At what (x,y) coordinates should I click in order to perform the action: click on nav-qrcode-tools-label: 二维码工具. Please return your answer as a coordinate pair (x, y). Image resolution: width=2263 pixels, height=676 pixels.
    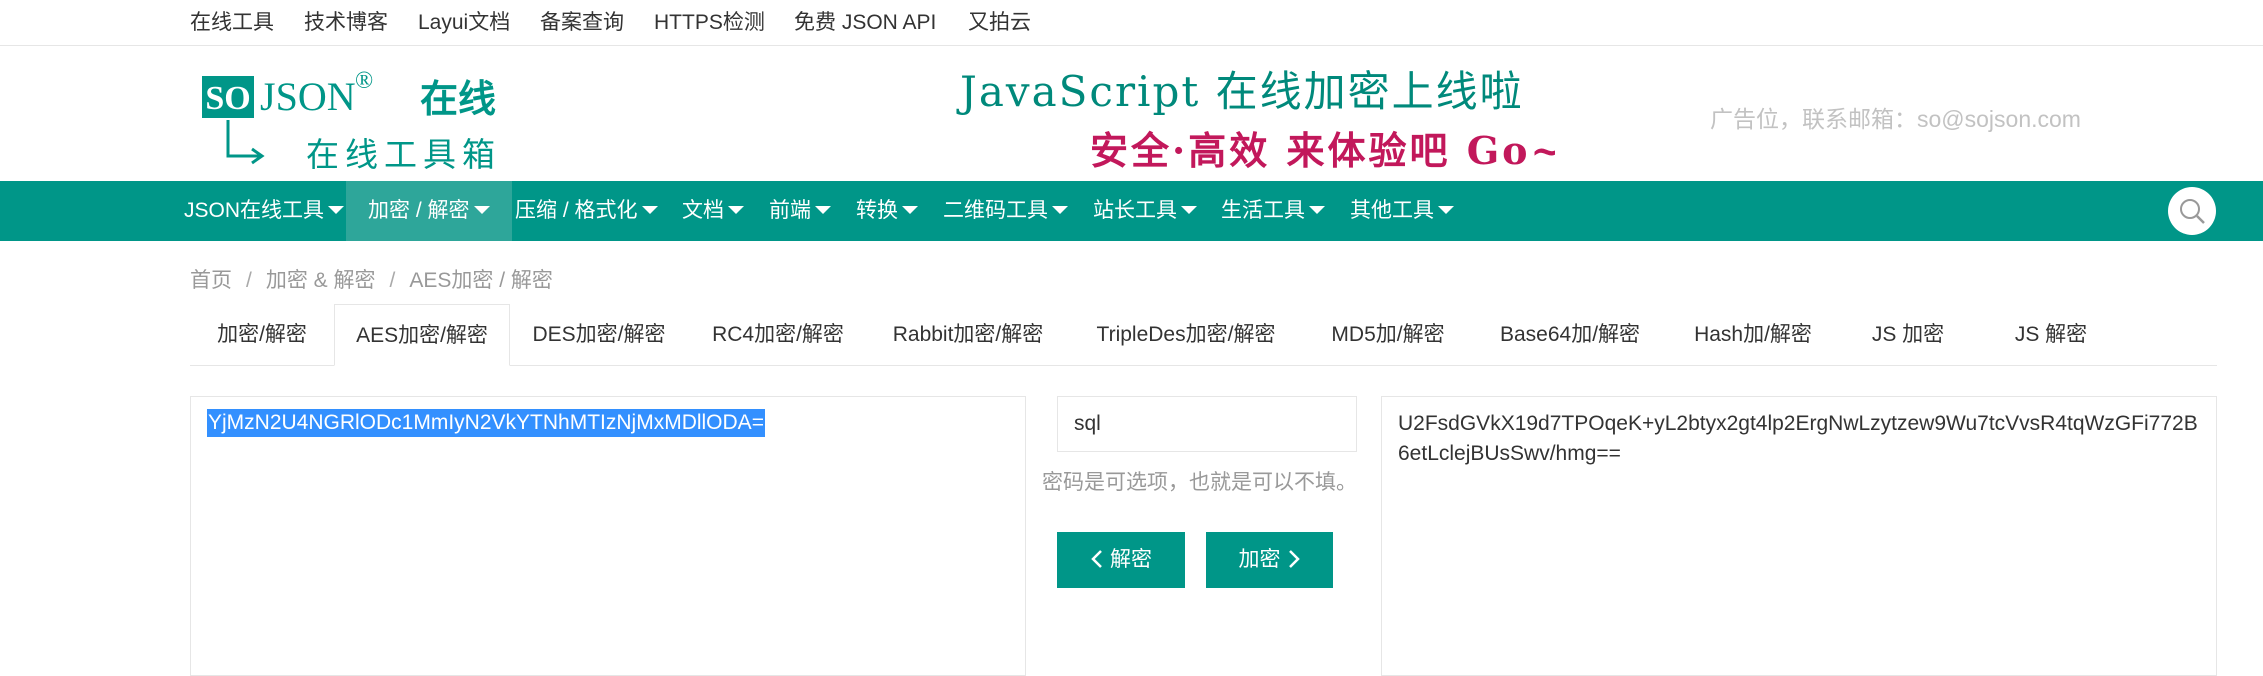
    Looking at the image, I should click on (995, 210).